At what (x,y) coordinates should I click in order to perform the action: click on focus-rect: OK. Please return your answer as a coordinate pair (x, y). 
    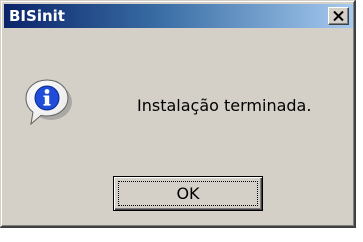
    Looking at the image, I should click on (188, 193).